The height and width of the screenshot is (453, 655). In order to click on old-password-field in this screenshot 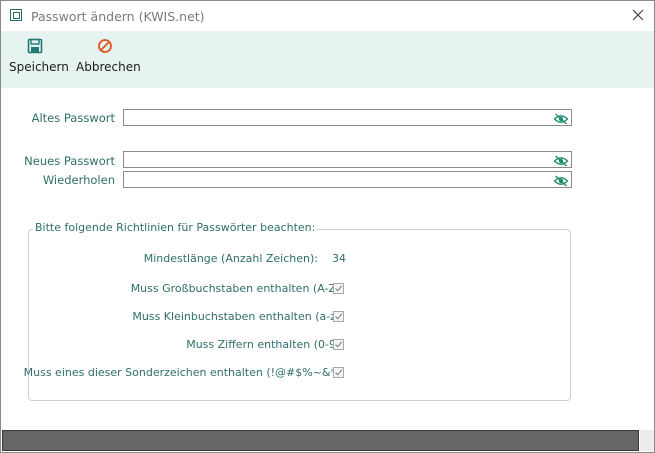, I will do `click(347, 117)`.